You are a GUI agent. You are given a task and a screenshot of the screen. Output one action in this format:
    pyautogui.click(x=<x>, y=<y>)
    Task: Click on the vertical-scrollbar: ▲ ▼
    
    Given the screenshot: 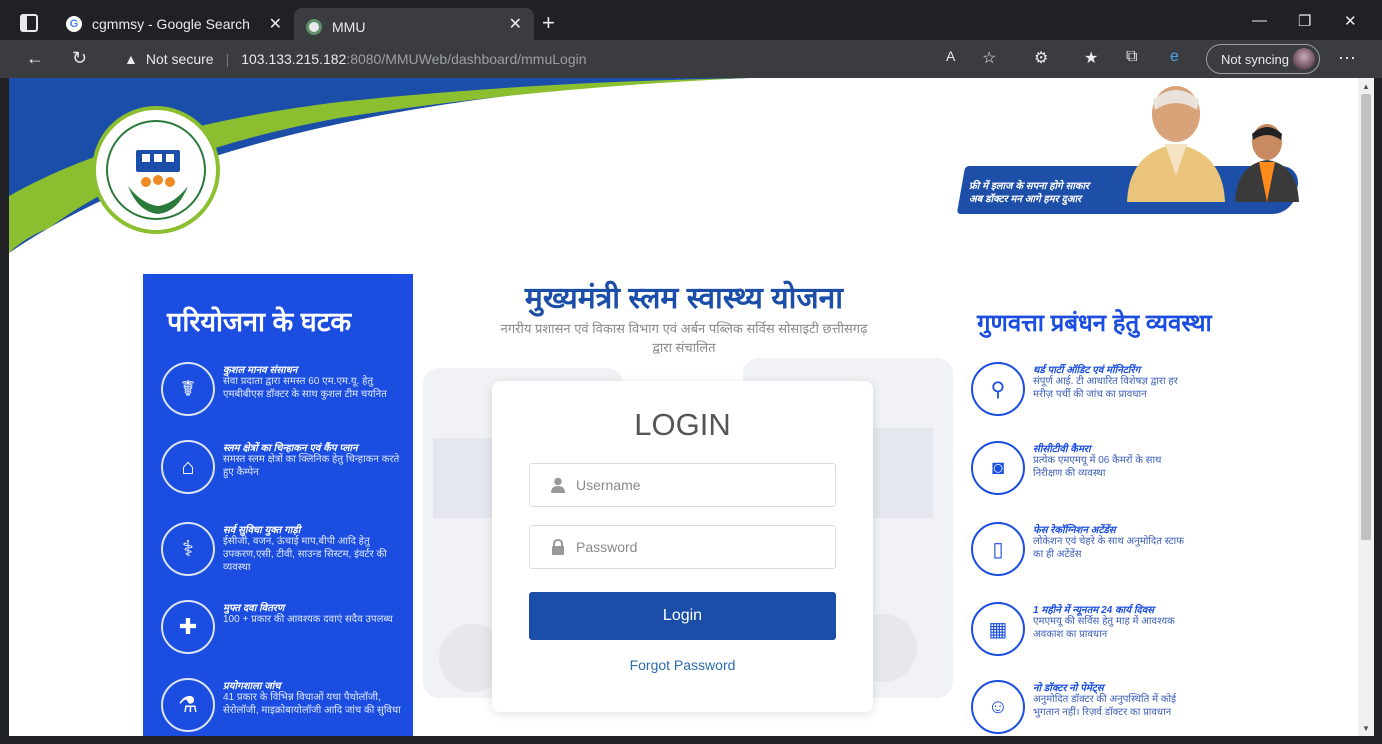 What is the action you would take?
    pyautogui.click(x=1366, y=408)
    